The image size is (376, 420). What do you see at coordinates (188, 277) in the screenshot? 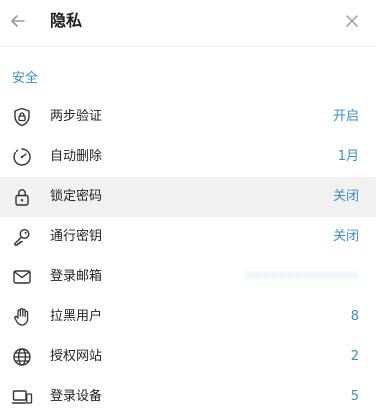
I see `row-login-email: 登录邮箱 ••••••••••••••` at bounding box center [188, 277].